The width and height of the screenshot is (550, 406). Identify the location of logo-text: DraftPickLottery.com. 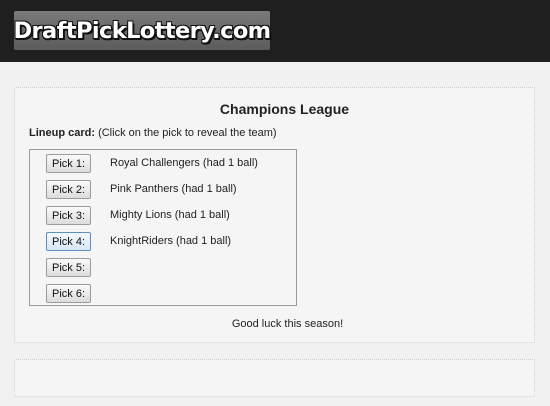
(142, 30).